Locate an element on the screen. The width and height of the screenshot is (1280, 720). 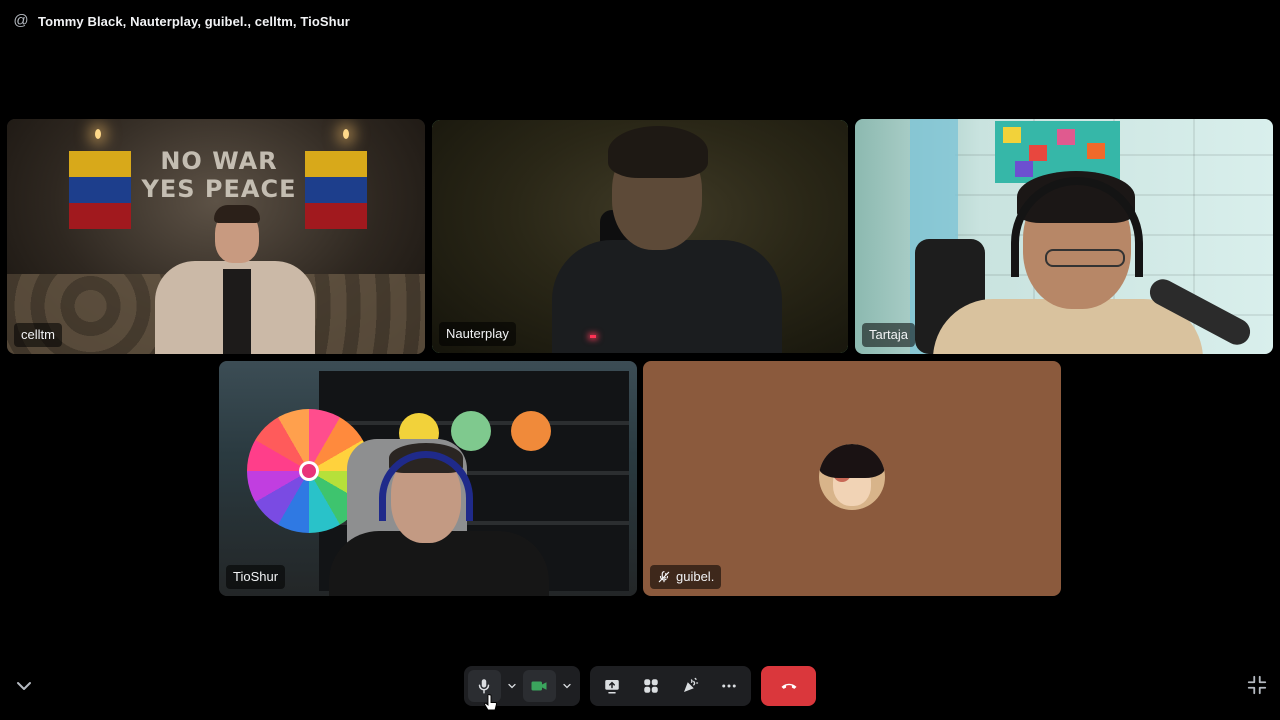
screen-share-icon is located at coordinates (612, 687).